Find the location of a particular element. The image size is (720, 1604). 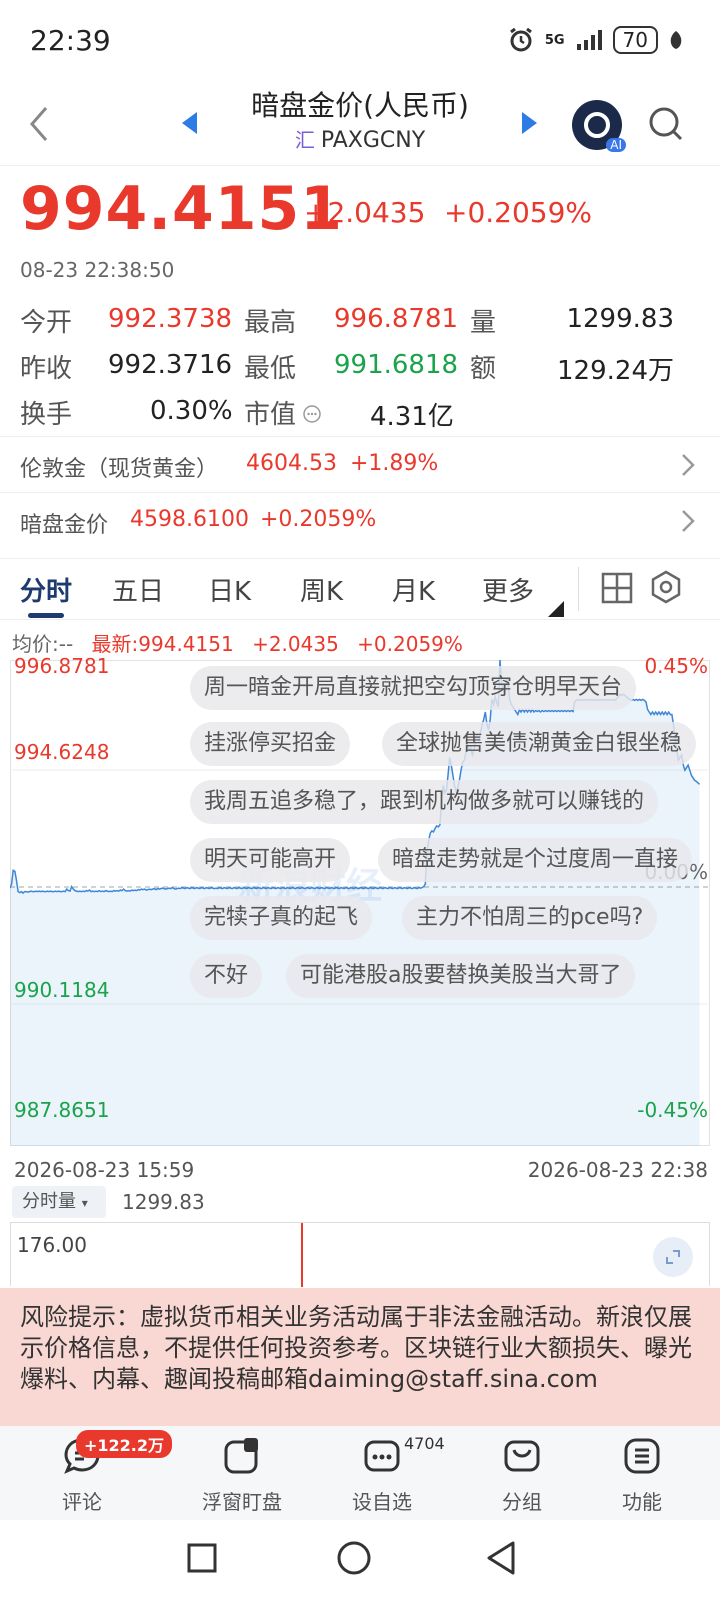

low-label: 最低 is located at coordinates (270, 369).